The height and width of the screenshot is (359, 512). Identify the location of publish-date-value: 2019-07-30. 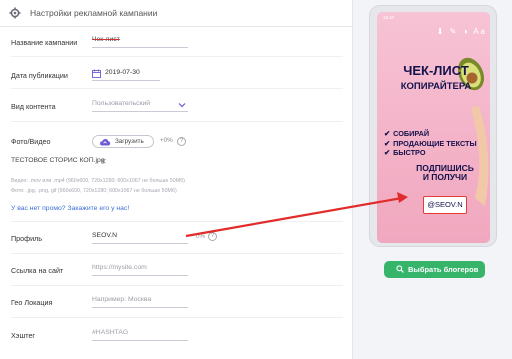
(122, 72).